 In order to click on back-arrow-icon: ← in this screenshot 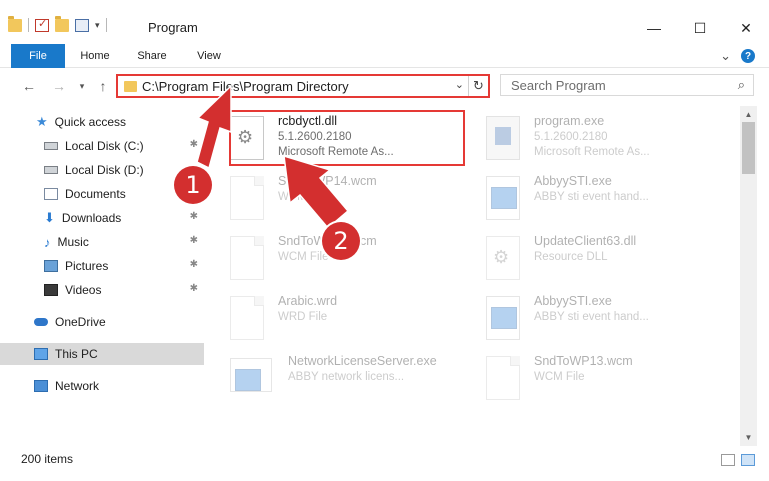, I will do `click(29, 86)`.